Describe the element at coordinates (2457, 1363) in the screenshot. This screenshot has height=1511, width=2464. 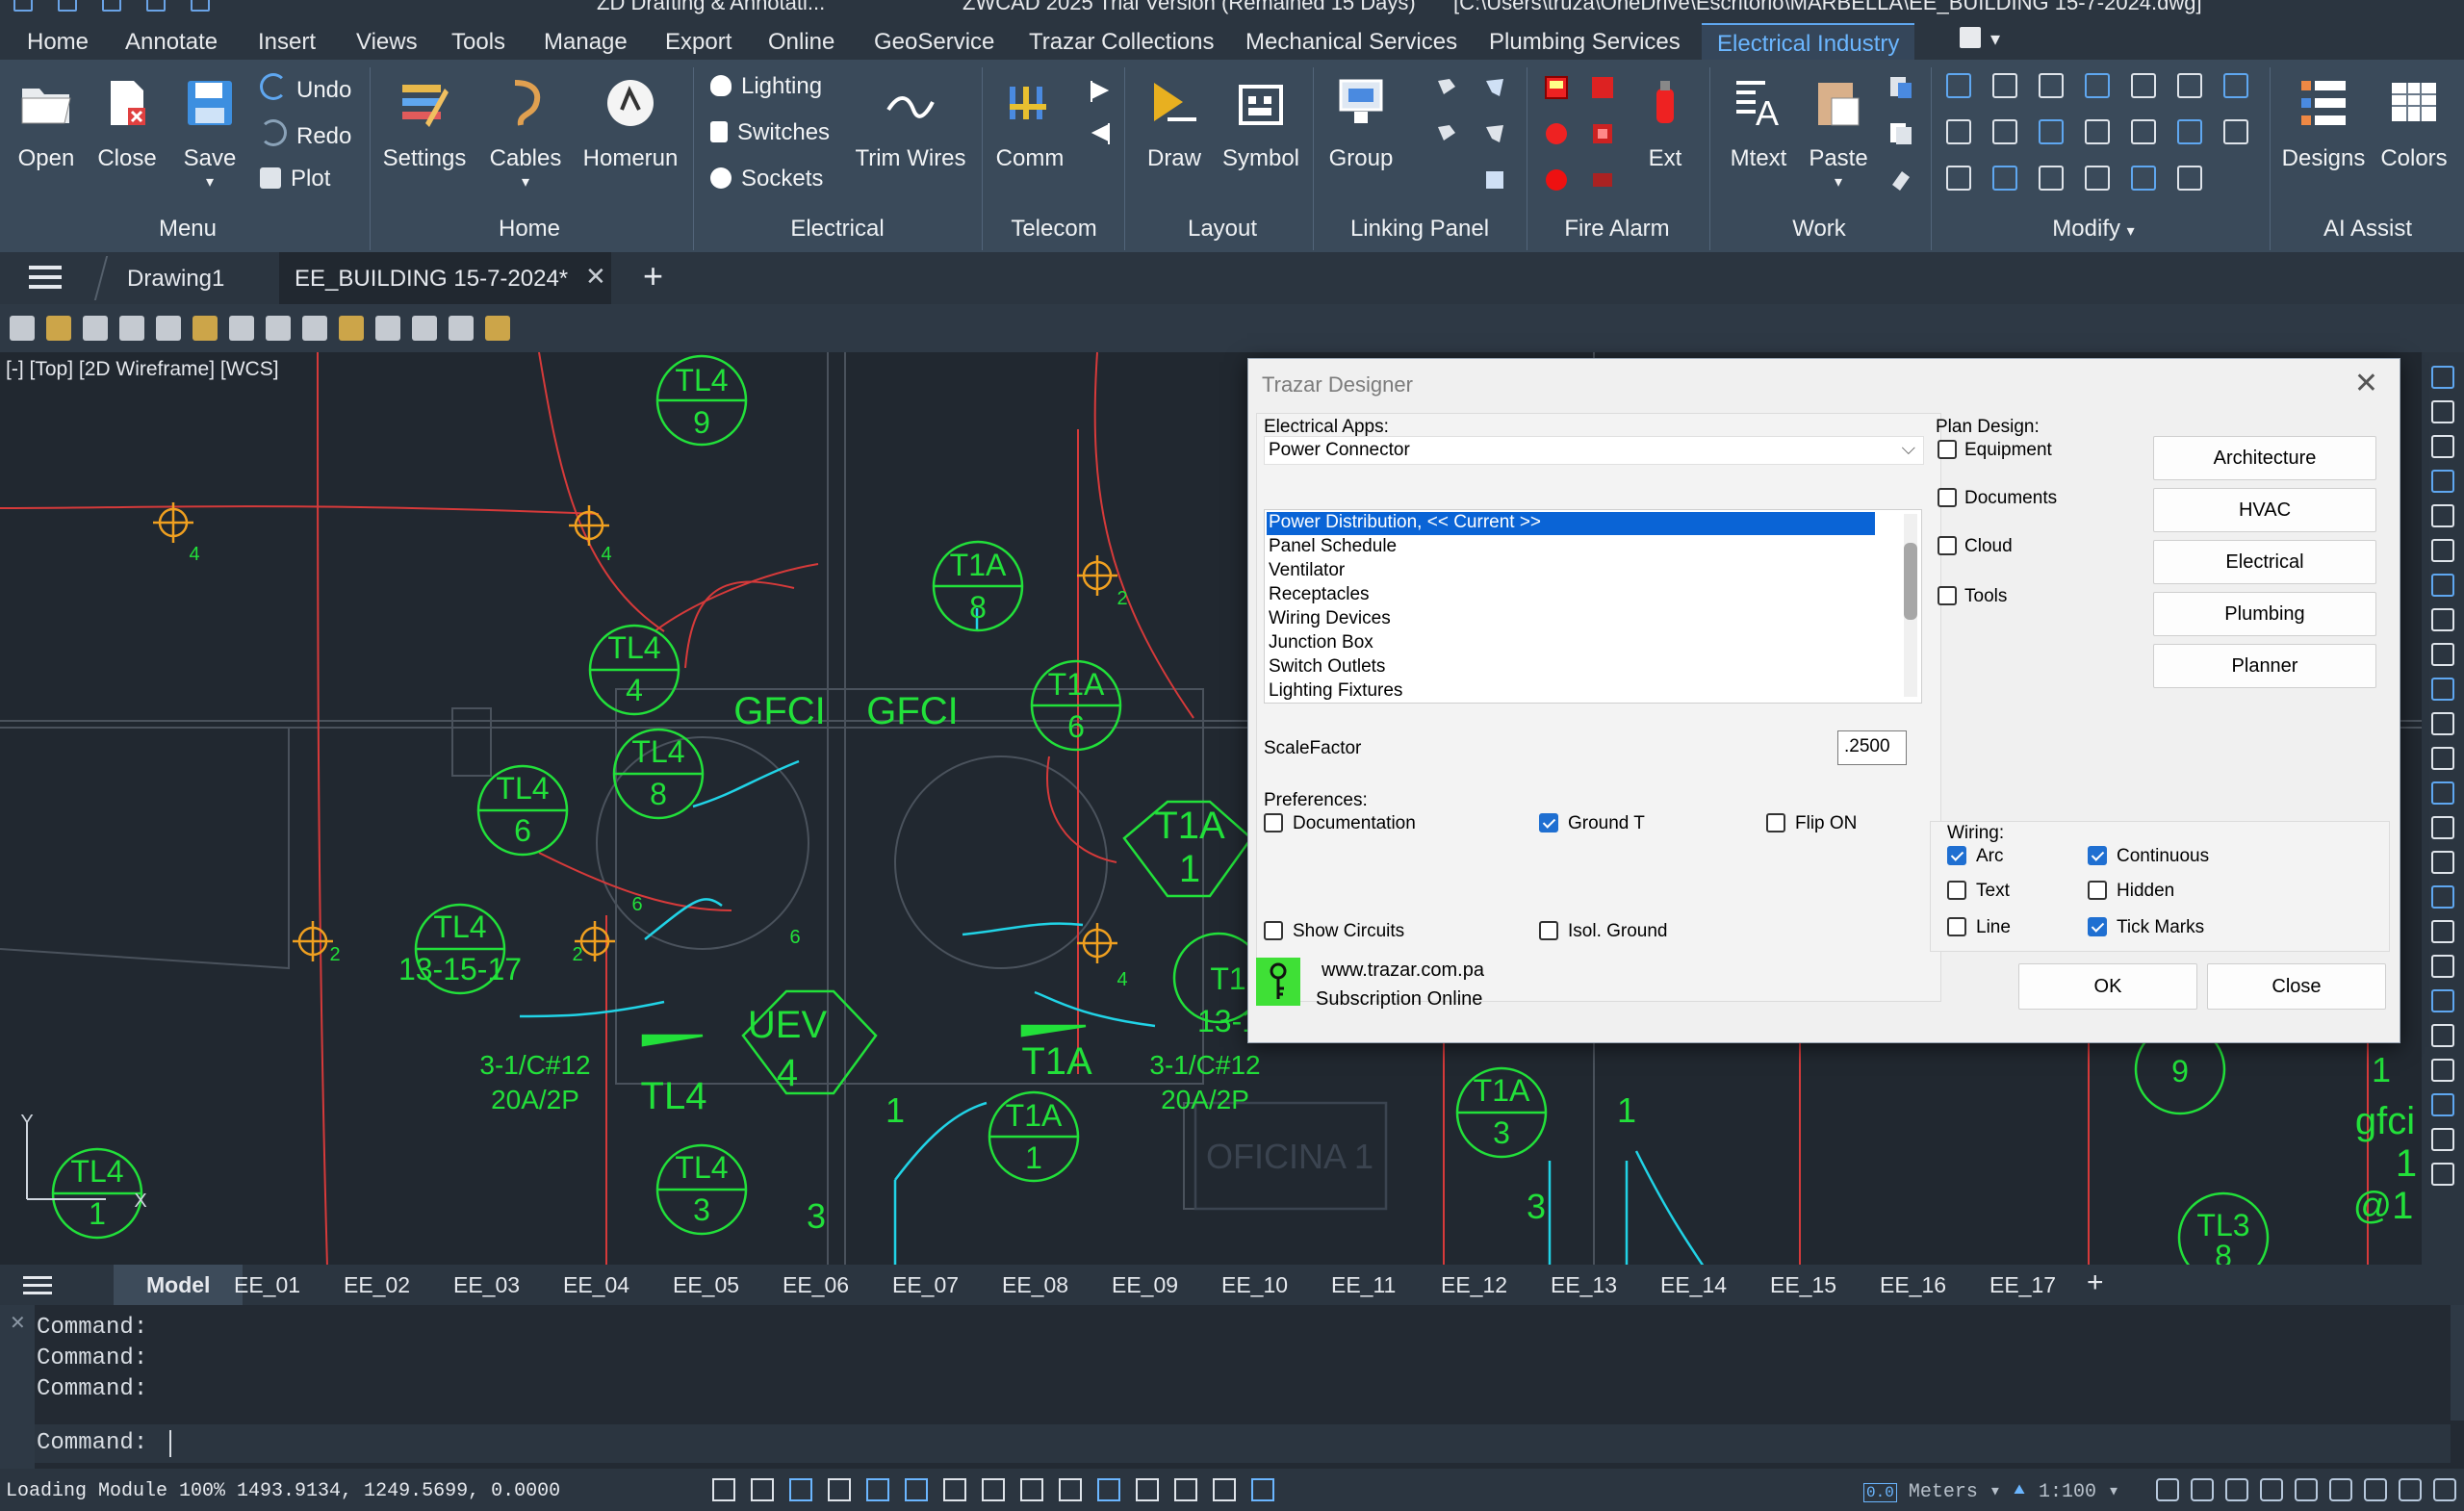
I see `command-scrollbar` at that location.